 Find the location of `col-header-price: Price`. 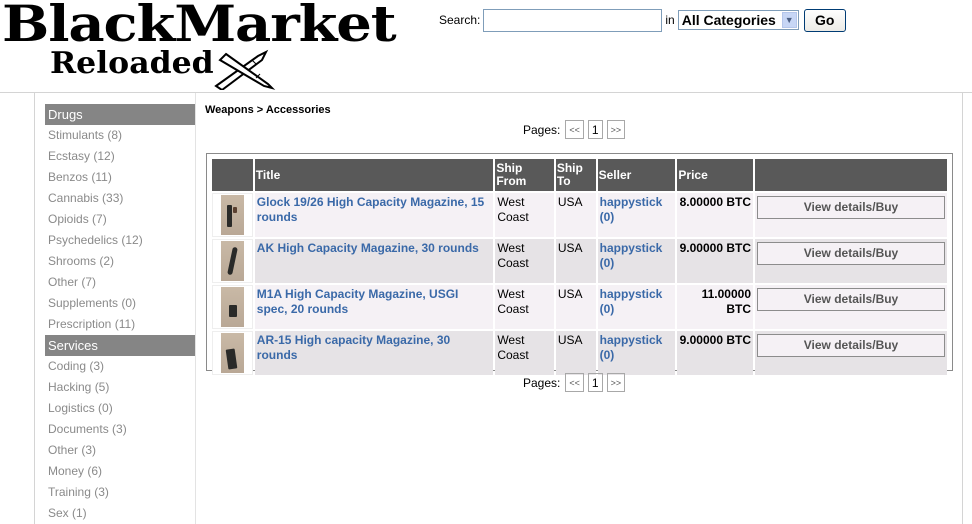

col-header-price: Price is located at coordinates (715, 175).